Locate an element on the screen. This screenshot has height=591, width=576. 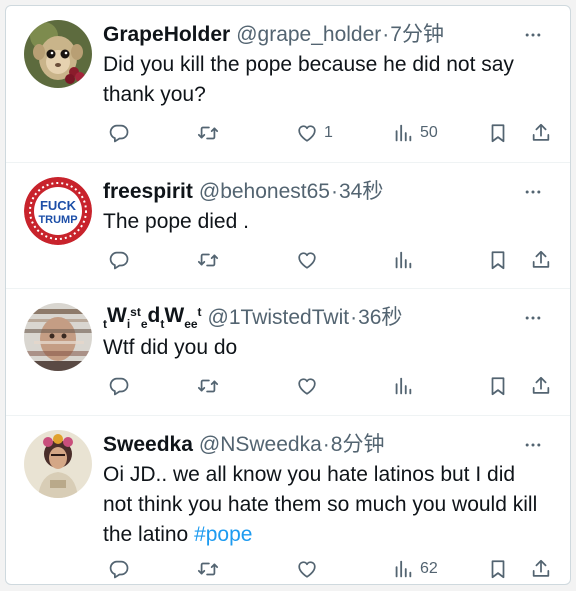
monkey-holding-grapes-avatar is located at coordinates (58, 54).